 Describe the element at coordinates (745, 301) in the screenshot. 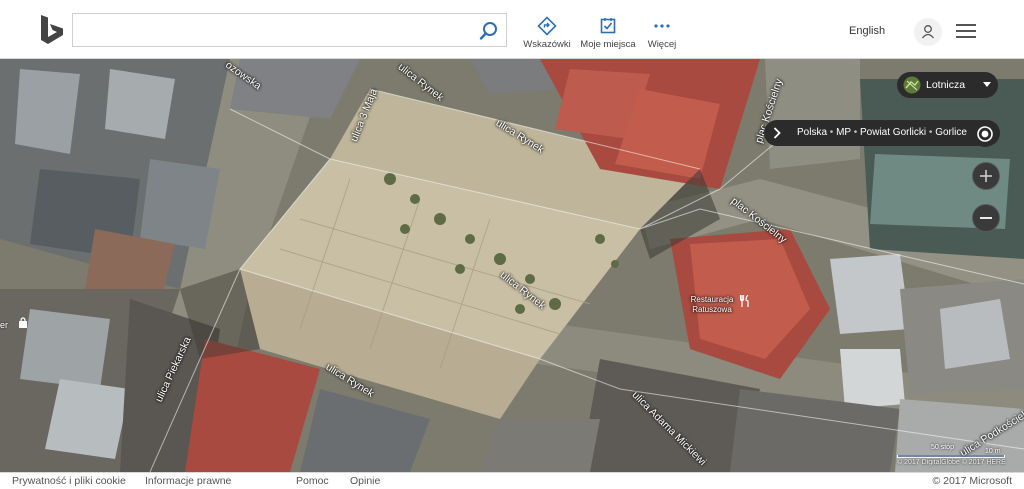

I see `restaurant-icon` at that location.